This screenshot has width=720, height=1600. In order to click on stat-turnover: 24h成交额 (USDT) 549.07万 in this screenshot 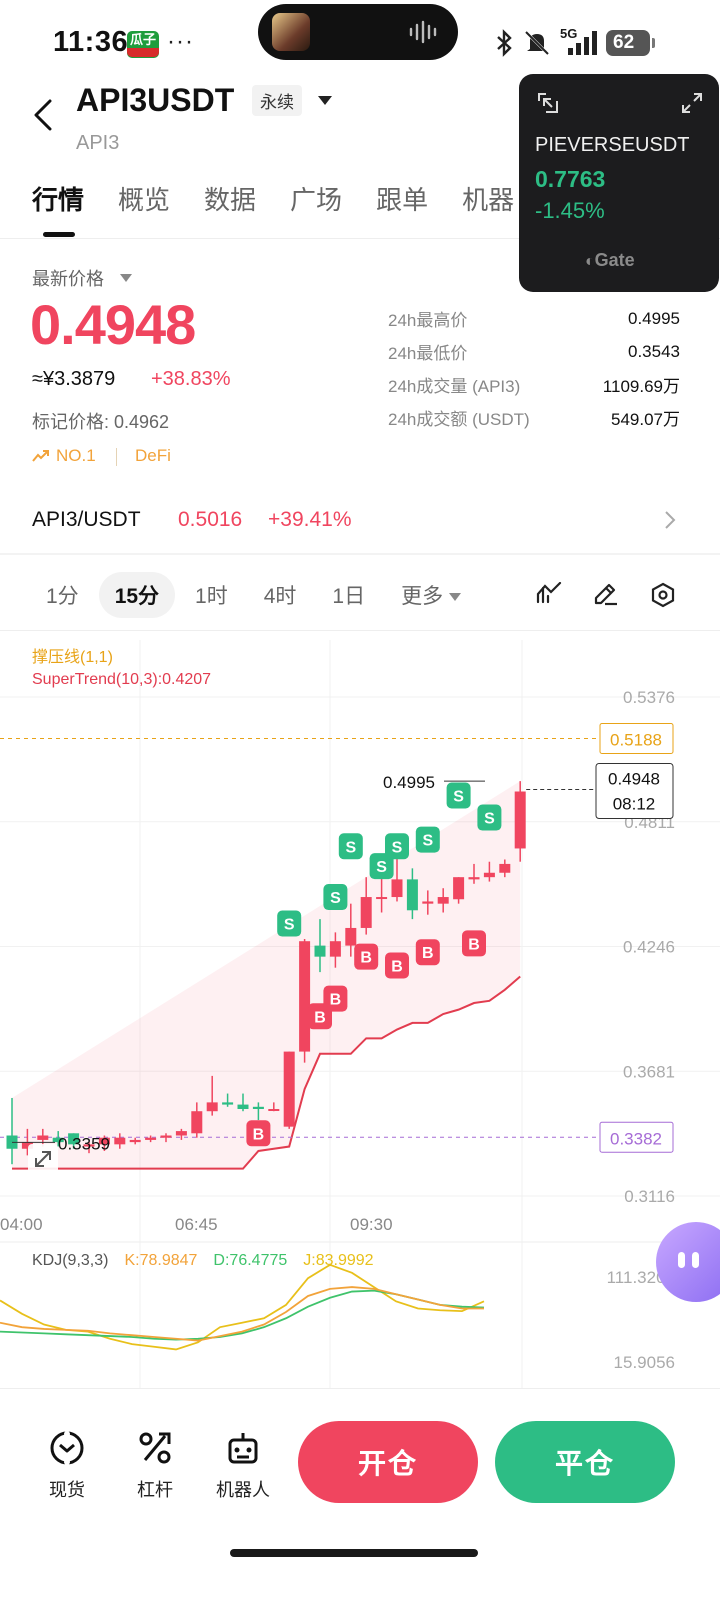, I will do `click(534, 417)`.